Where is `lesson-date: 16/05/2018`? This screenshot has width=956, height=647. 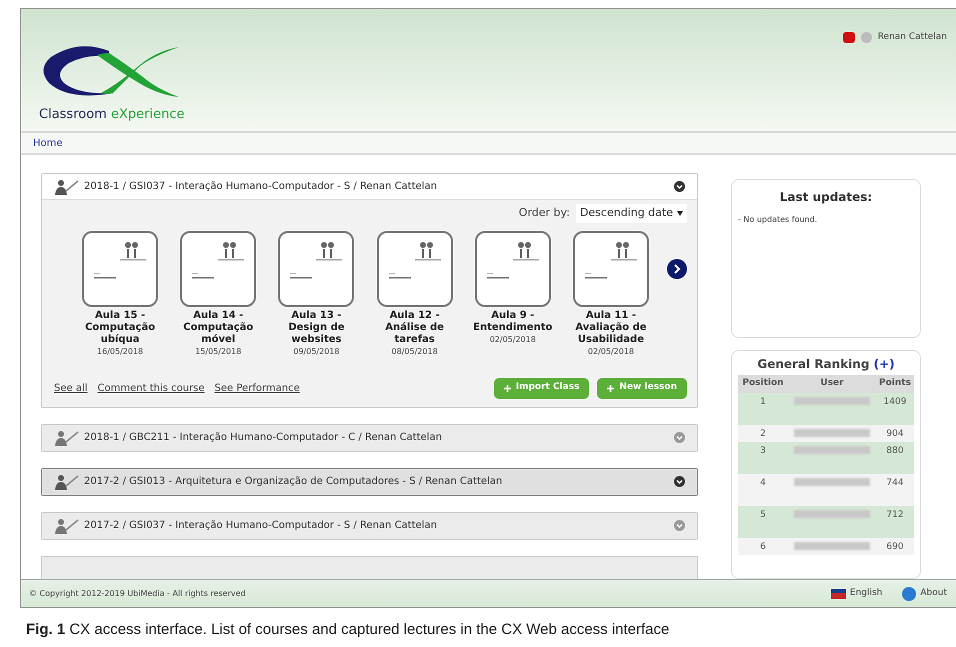 lesson-date: 16/05/2018 is located at coordinates (120, 352).